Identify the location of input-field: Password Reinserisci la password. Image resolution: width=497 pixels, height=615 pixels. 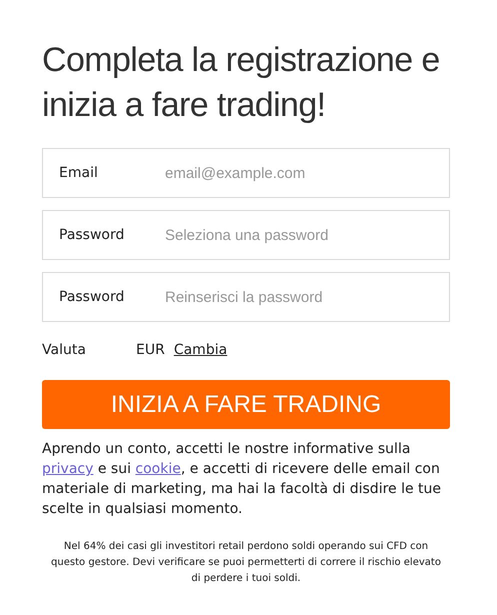
(246, 297).